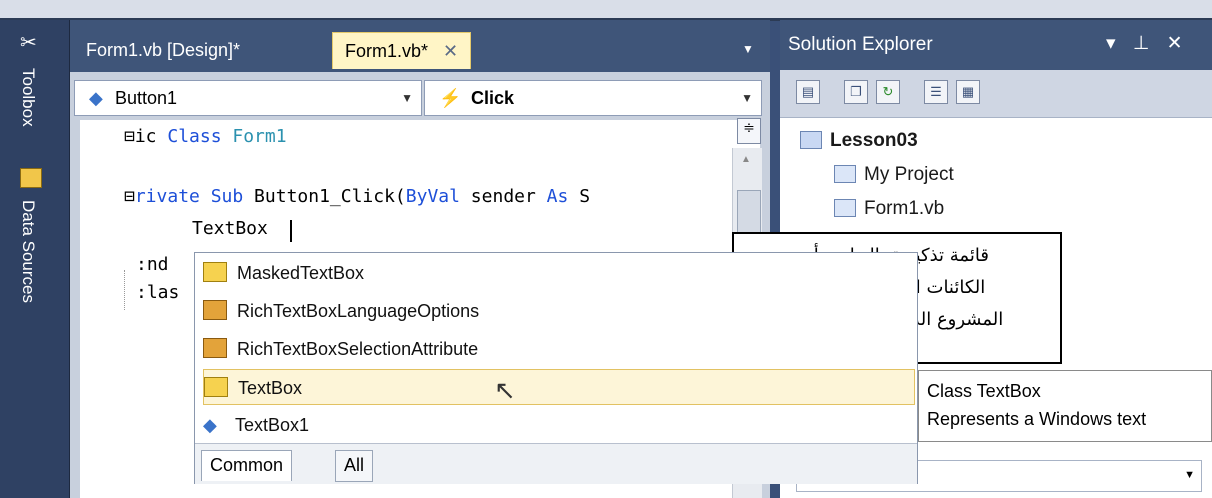 Image resolution: width=1212 pixels, height=498 pixels. Describe the element at coordinates (1037, 419) in the screenshot. I see `tooltip-line2: Represents a Windows text` at that location.